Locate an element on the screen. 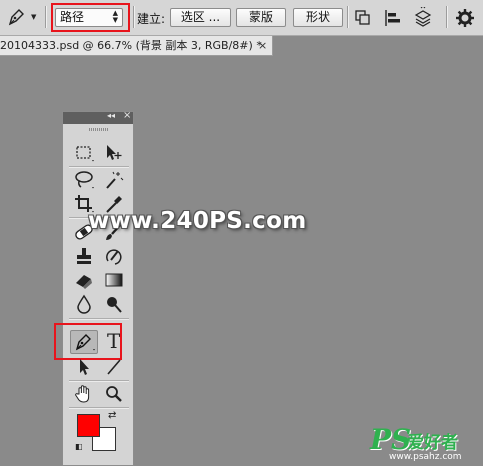 The width and height of the screenshot is (483, 466). path-alignment-icon is located at coordinates (393, 21).